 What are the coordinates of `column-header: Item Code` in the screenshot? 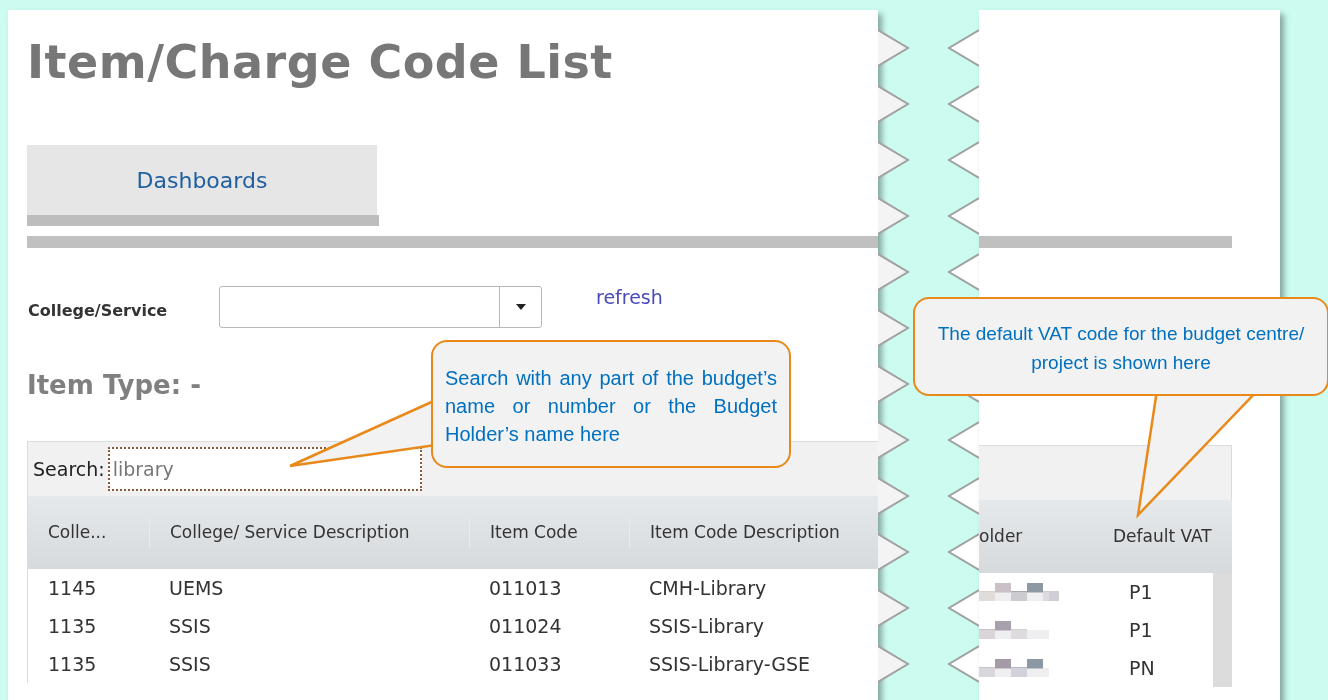 It's located at (534, 532).